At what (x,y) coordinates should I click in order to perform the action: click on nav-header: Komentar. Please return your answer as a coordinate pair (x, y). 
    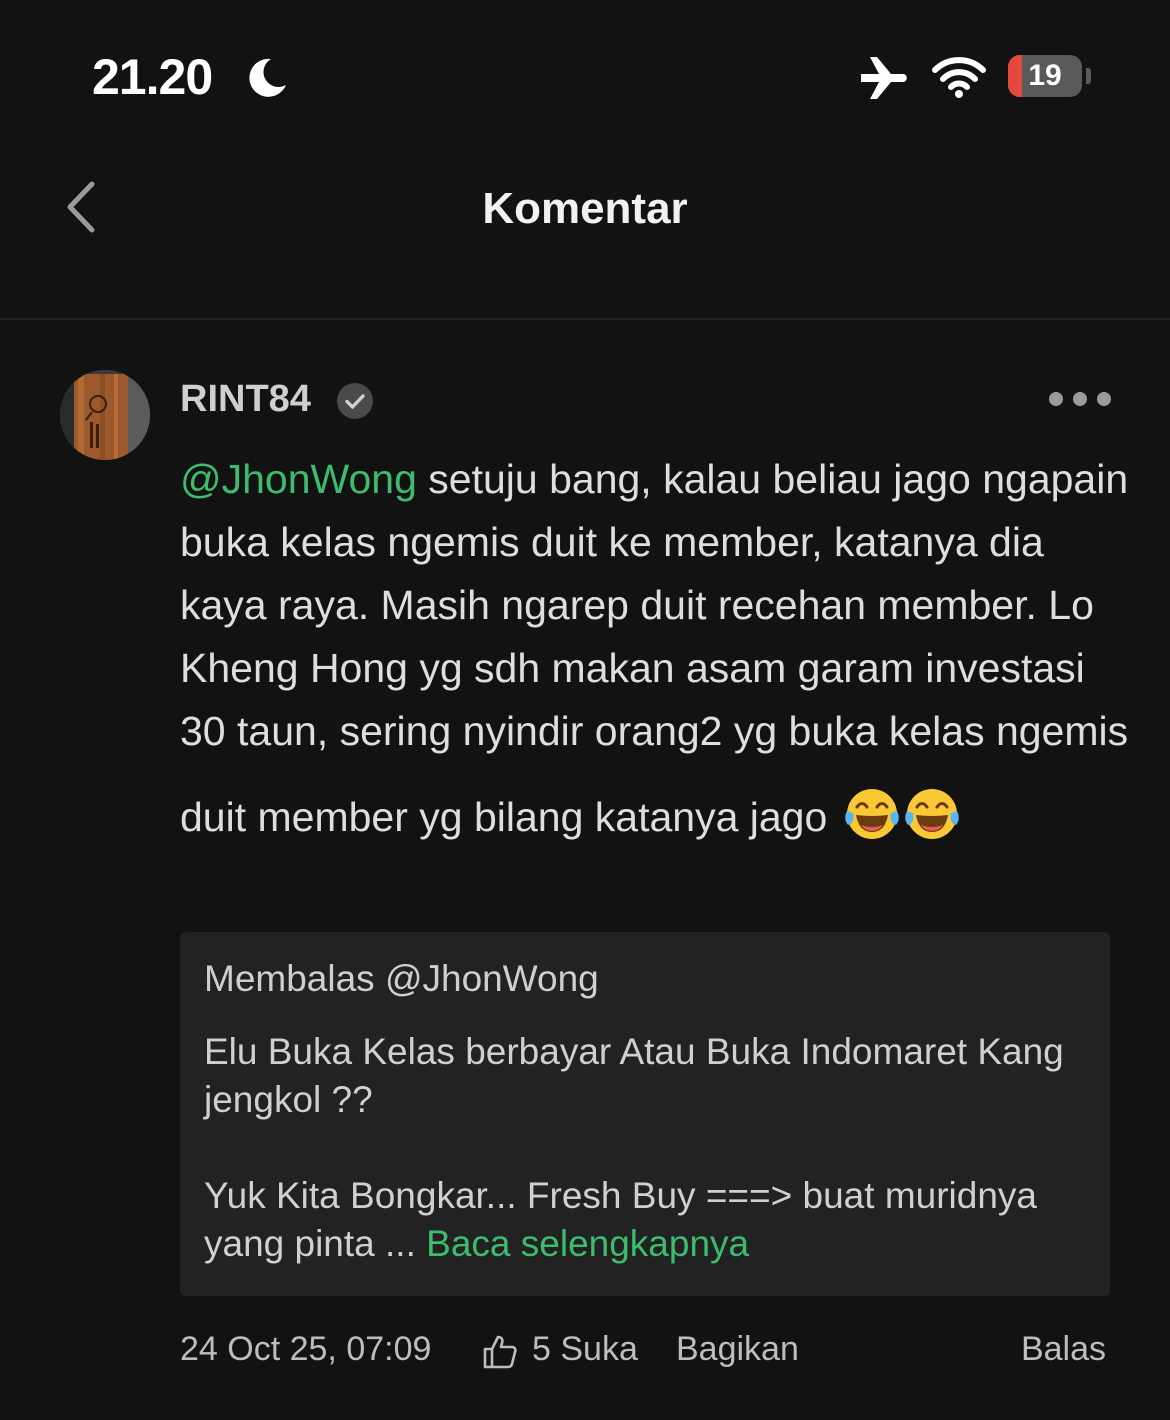
    Looking at the image, I should click on (585, 235).